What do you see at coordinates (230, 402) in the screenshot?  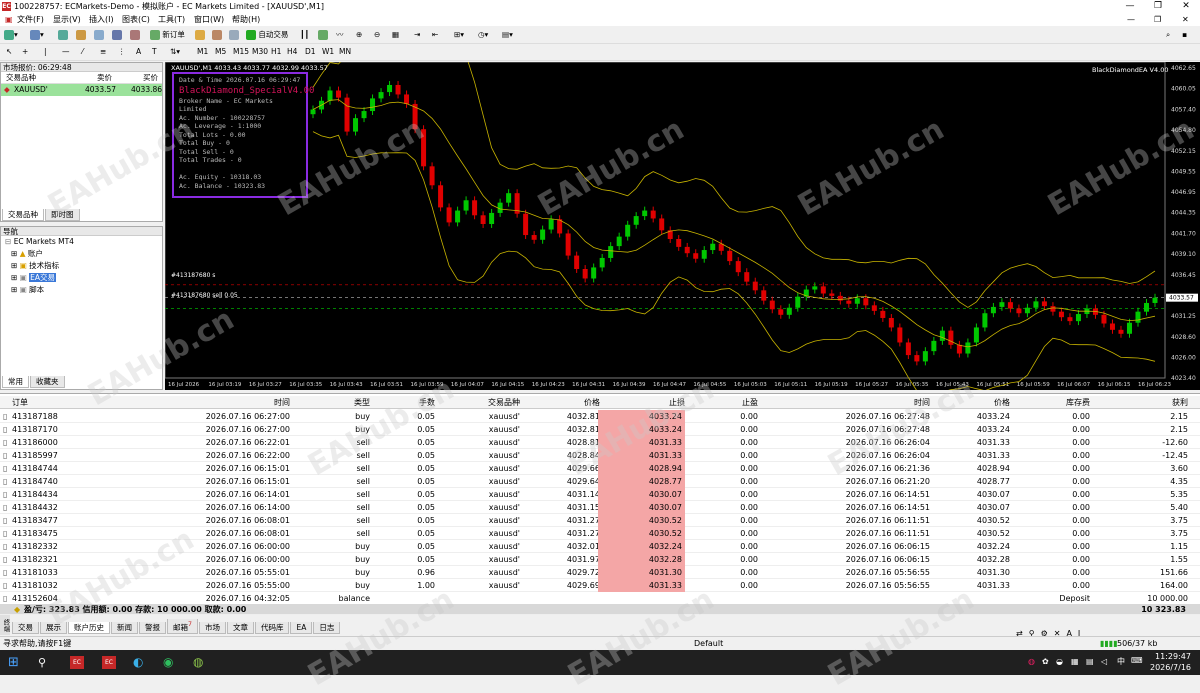 I see `col-header: 时间` at bounding box center [230, 402].